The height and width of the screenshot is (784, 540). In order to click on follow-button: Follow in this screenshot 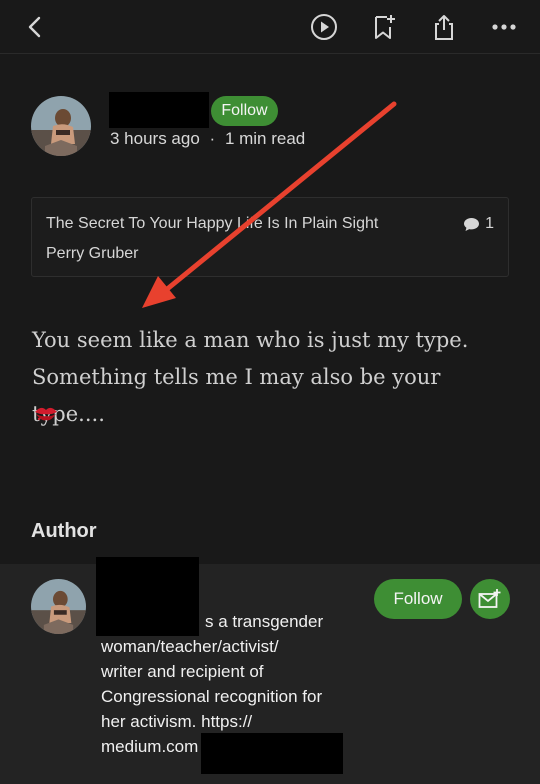, I will do `click(244, 111)`.